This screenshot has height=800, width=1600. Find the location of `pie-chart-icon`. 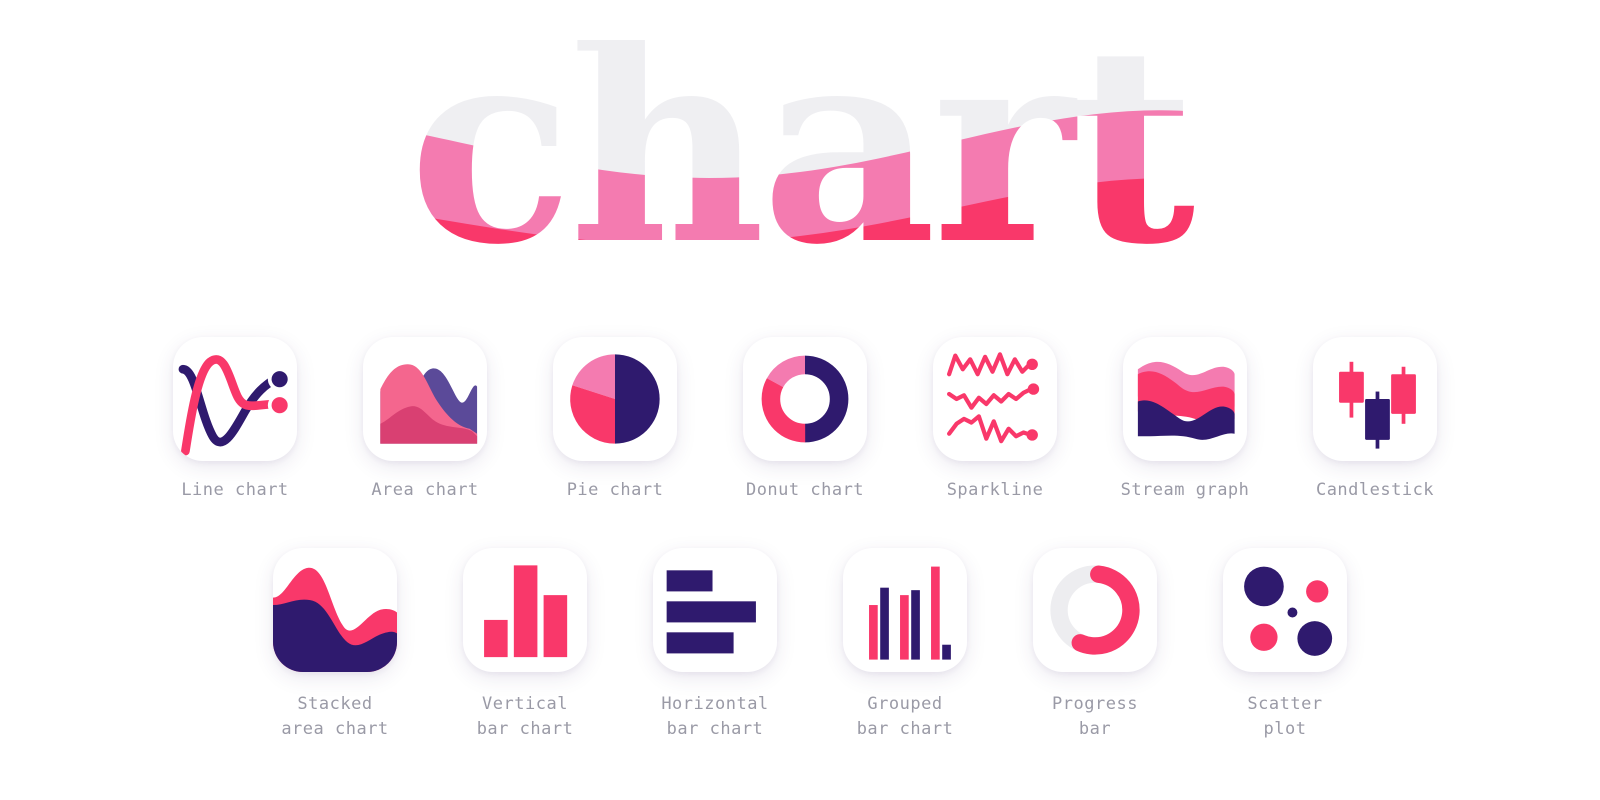

pie-chart-icon is located at coordinates (615, 399).